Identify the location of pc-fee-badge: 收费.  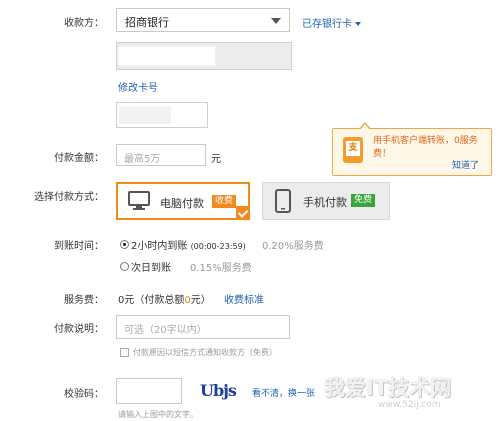
(224, 201).